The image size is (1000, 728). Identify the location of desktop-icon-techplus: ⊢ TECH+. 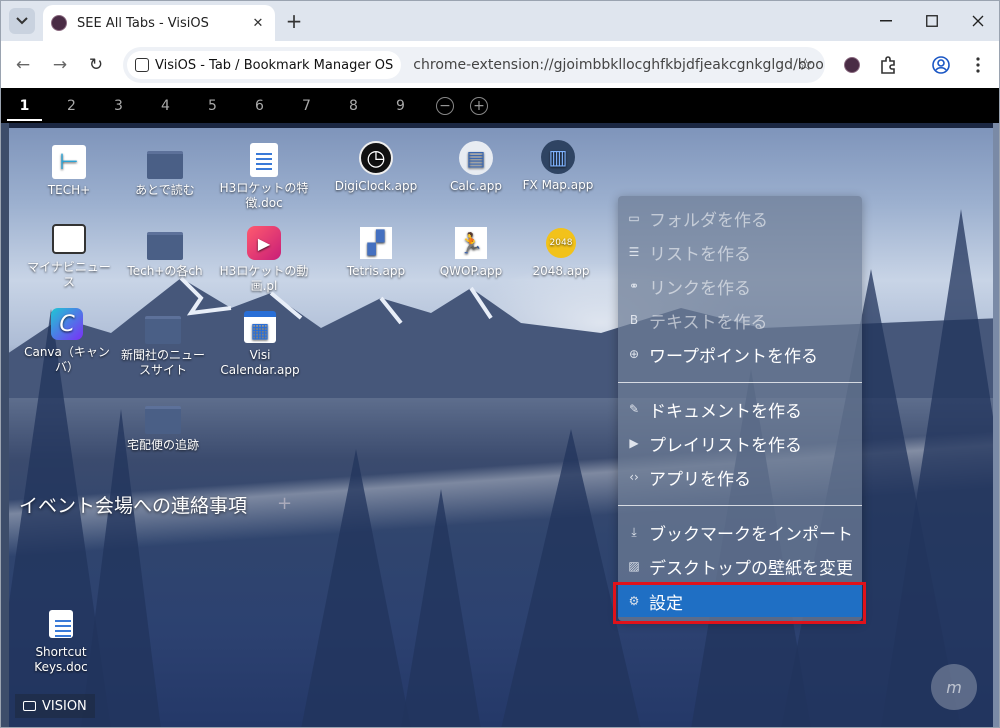
(69, 171).